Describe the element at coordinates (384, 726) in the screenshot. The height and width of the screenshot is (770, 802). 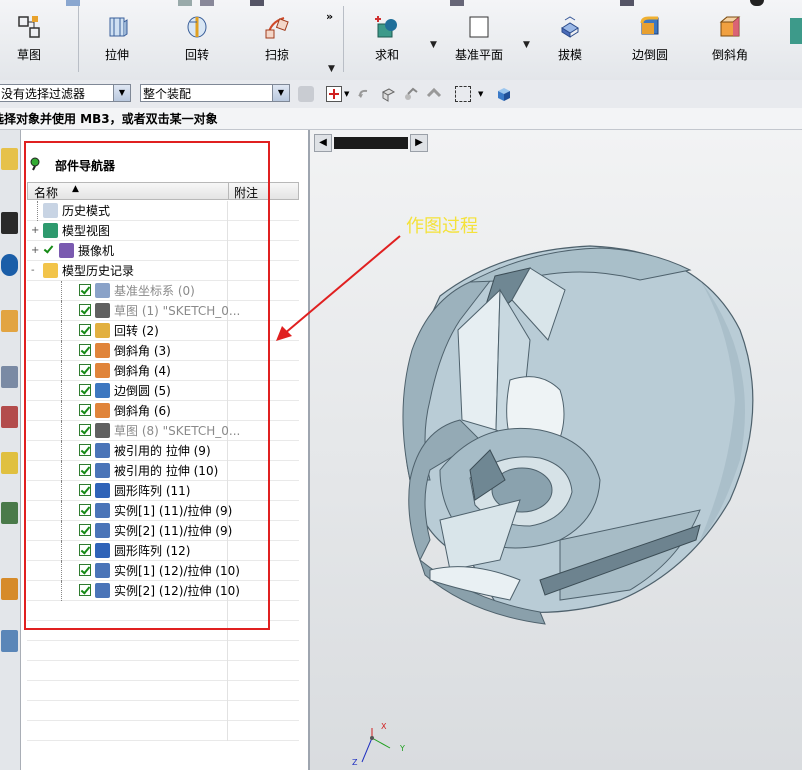
I see `triad-label-x: X` at that location.